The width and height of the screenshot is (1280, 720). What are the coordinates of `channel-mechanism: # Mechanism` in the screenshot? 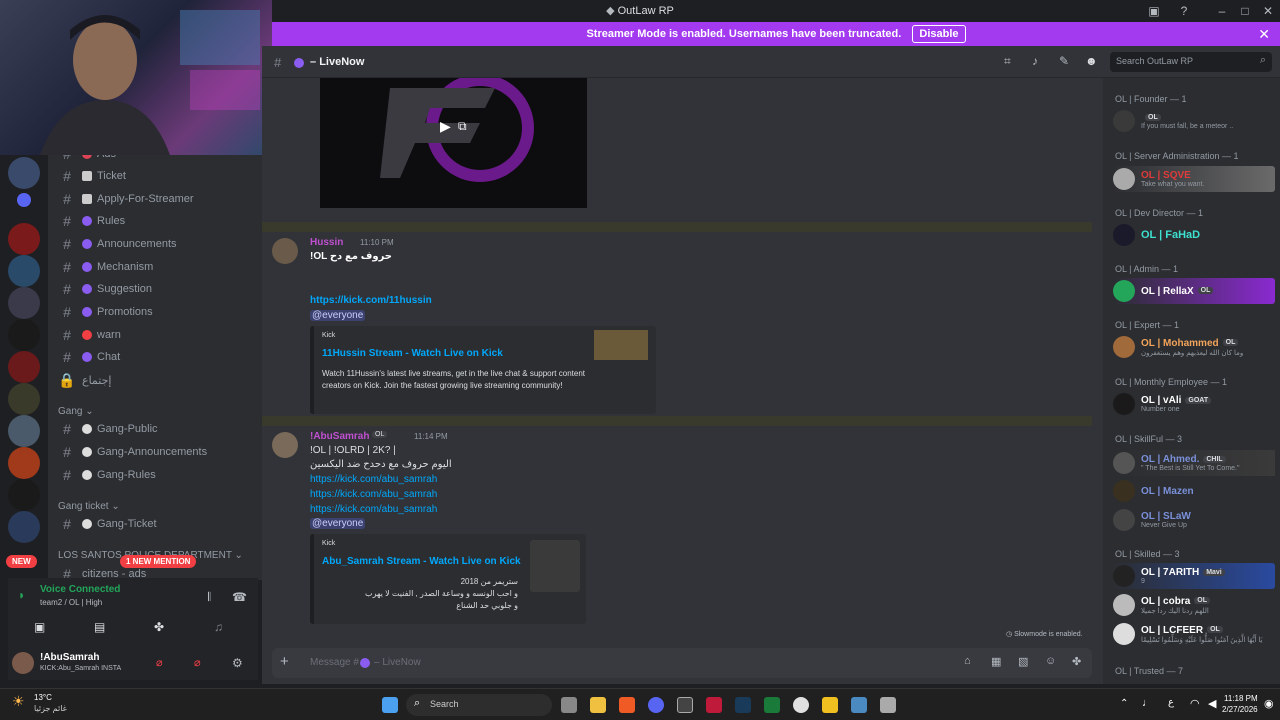 It's located at (105, 267).